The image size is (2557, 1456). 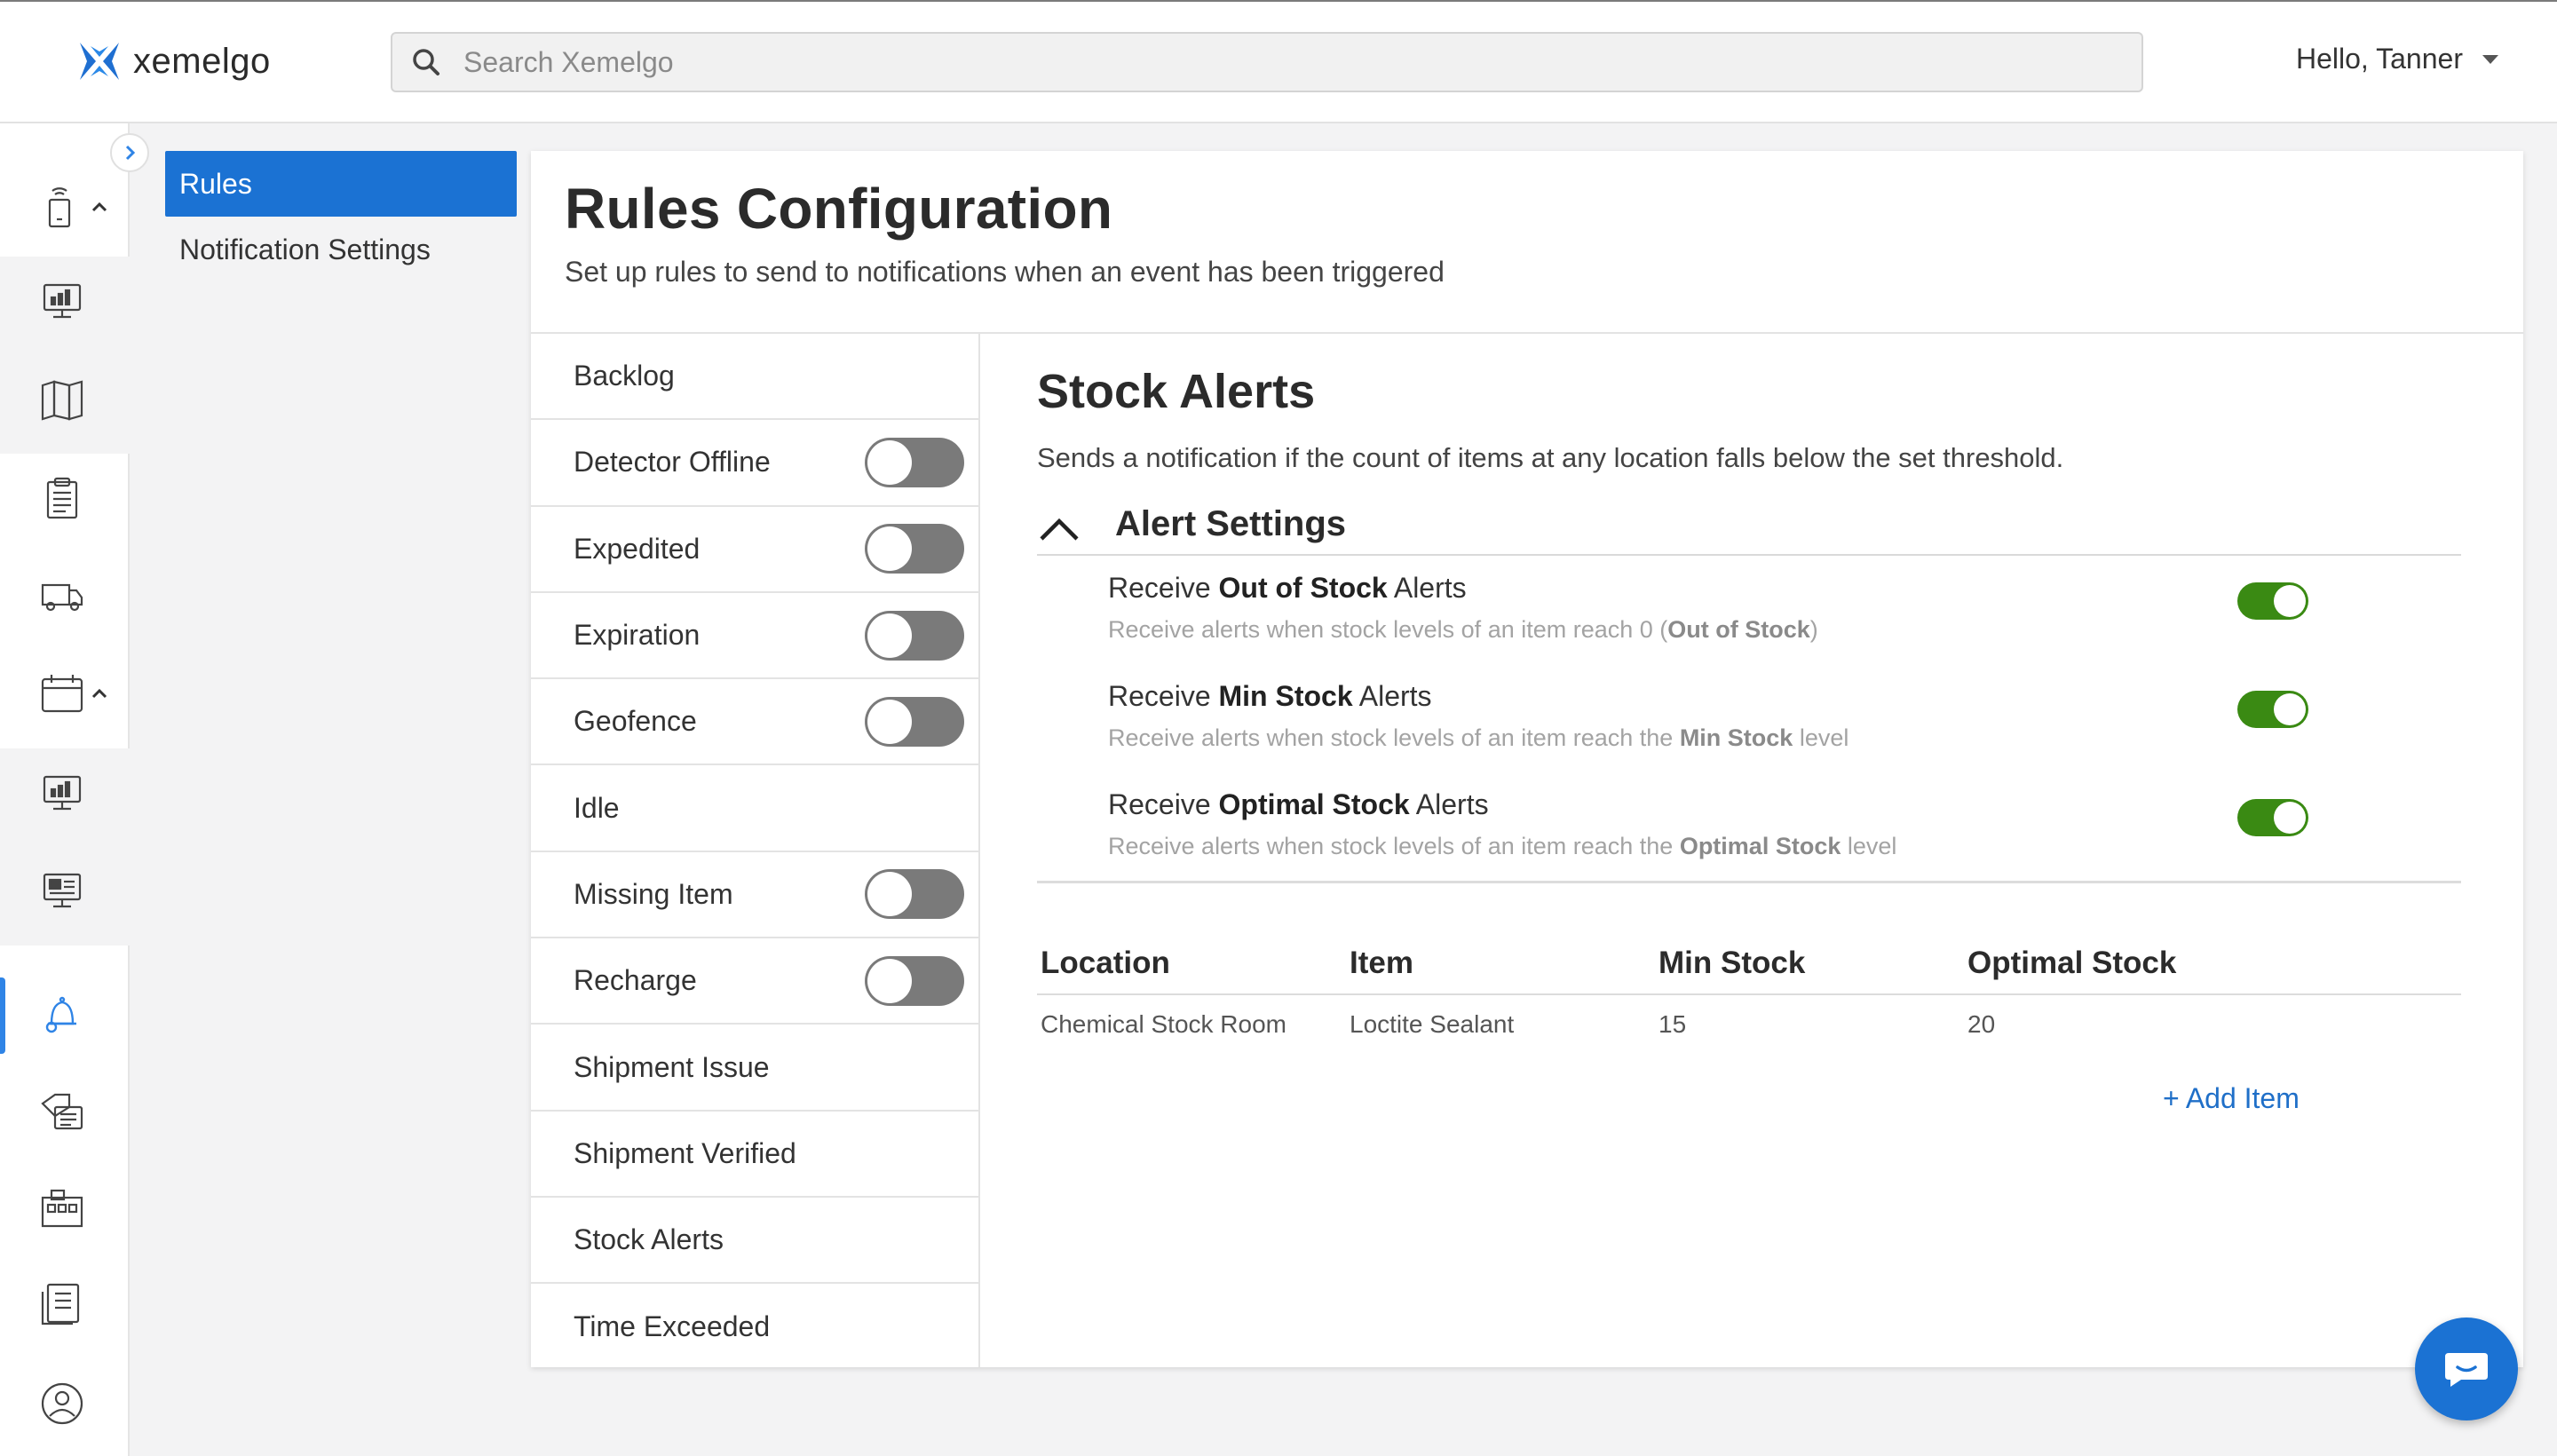 What do you see at coordinates (341, 250) in the screenshot?
I see `subnav-item-notification-settings: Notification Settings` at bounding box center [341, 250].